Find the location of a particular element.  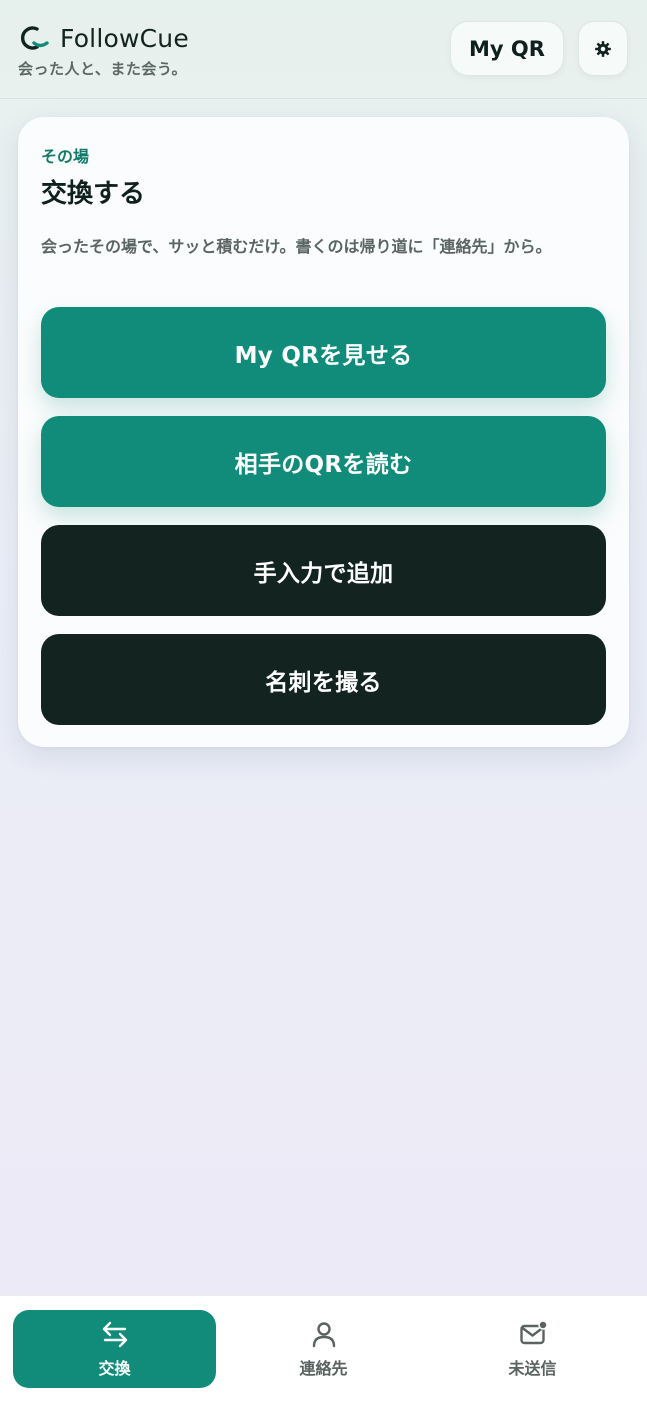

followcue-logo-icon is located at coordinates (34, 38).